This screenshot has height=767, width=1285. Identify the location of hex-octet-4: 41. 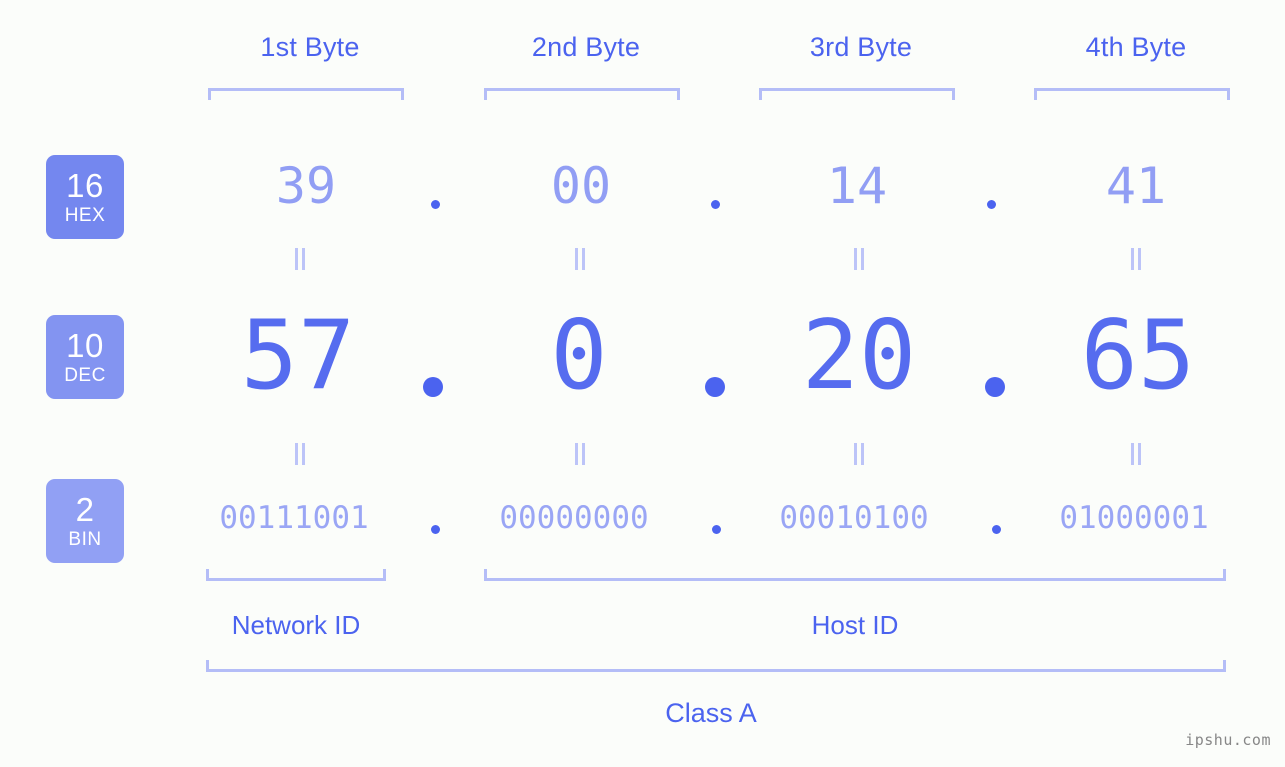
(1136, 186).